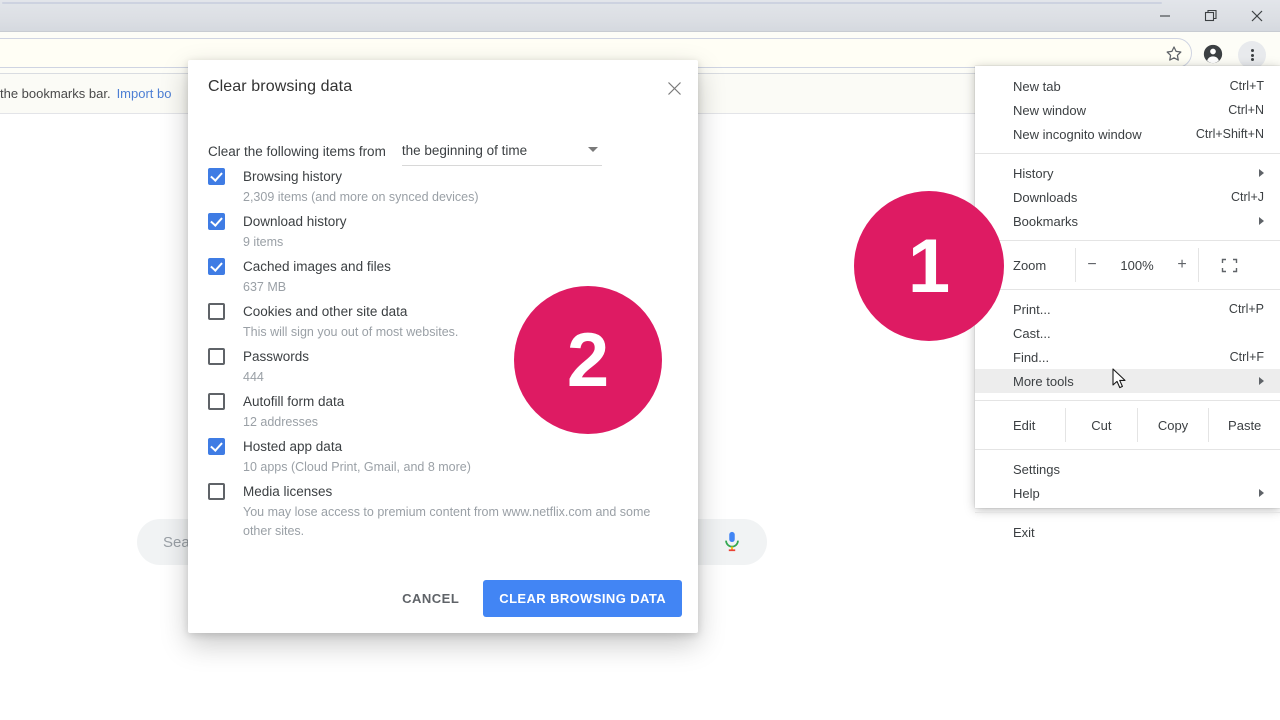 This screenshot has width=1280, height=720. What do you see at coordinates (1127, 221) in the screenshot?
I see `menu-item-bookmarks: Bookmarks` at bounding box center [1127, 221].